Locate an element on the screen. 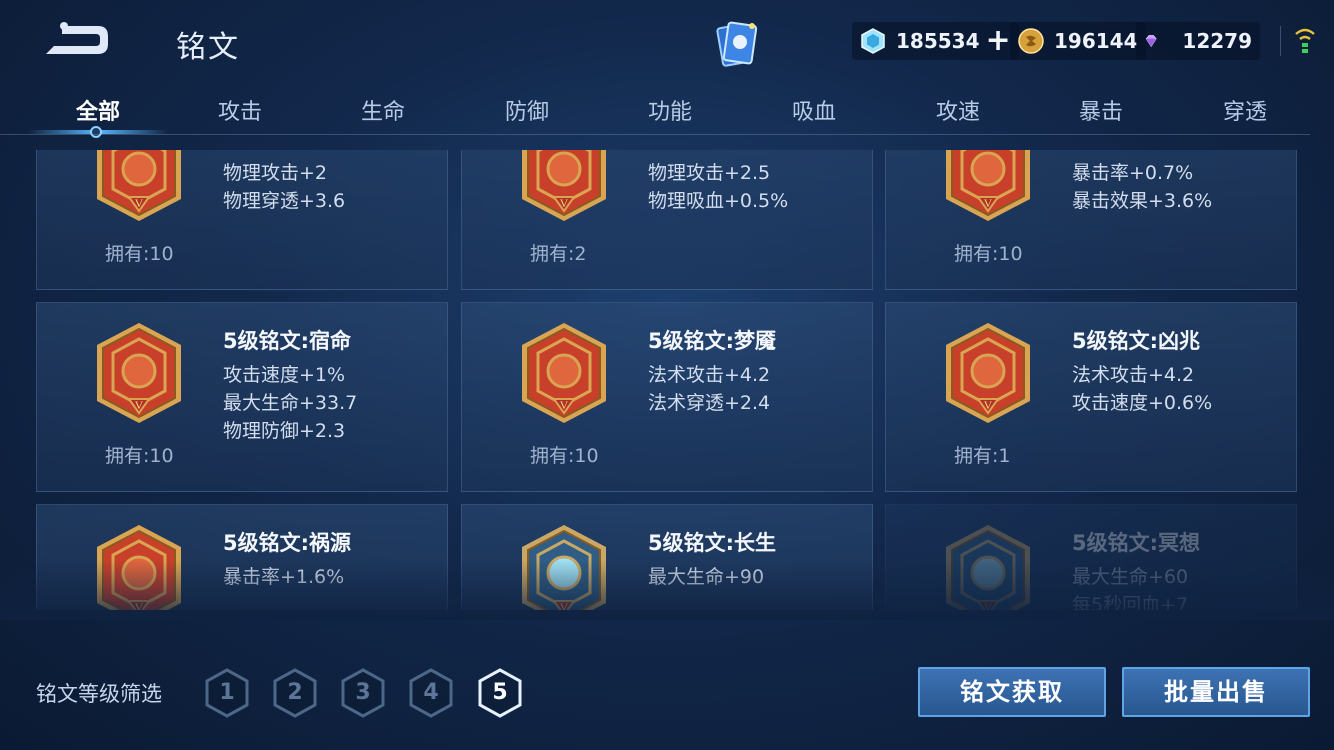 The image size is (1334, 750). level-filter-3: 3 is located at coordinates (363, 693).